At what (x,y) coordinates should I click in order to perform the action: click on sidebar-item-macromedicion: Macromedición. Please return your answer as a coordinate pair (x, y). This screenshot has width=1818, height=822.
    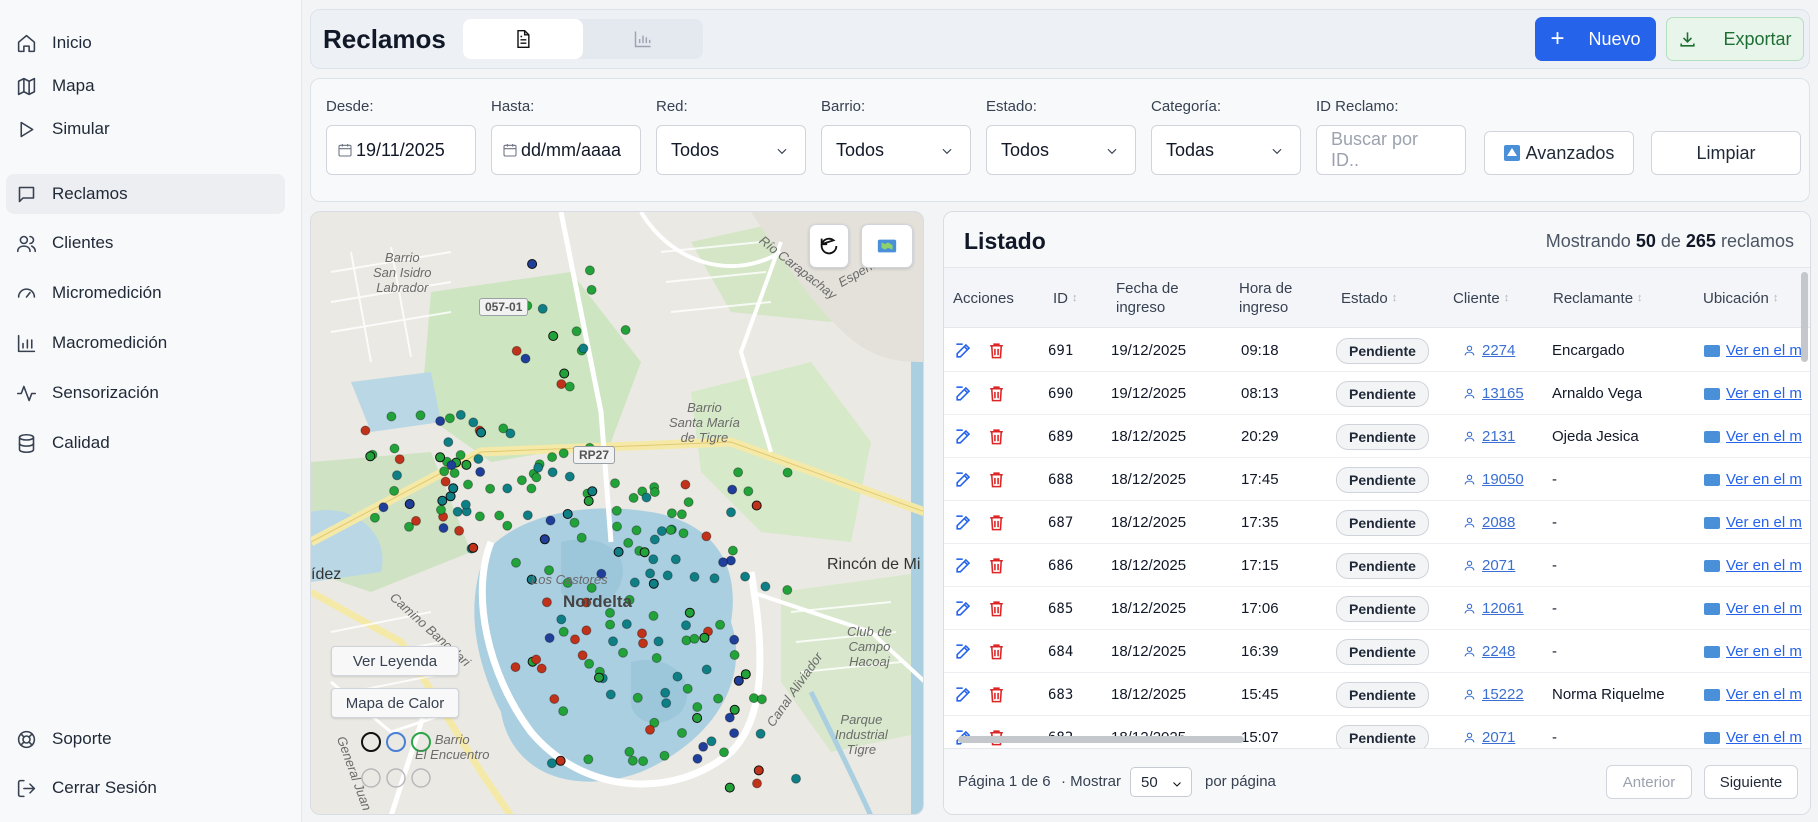
    Looking at the image, I should click on (145, 343).